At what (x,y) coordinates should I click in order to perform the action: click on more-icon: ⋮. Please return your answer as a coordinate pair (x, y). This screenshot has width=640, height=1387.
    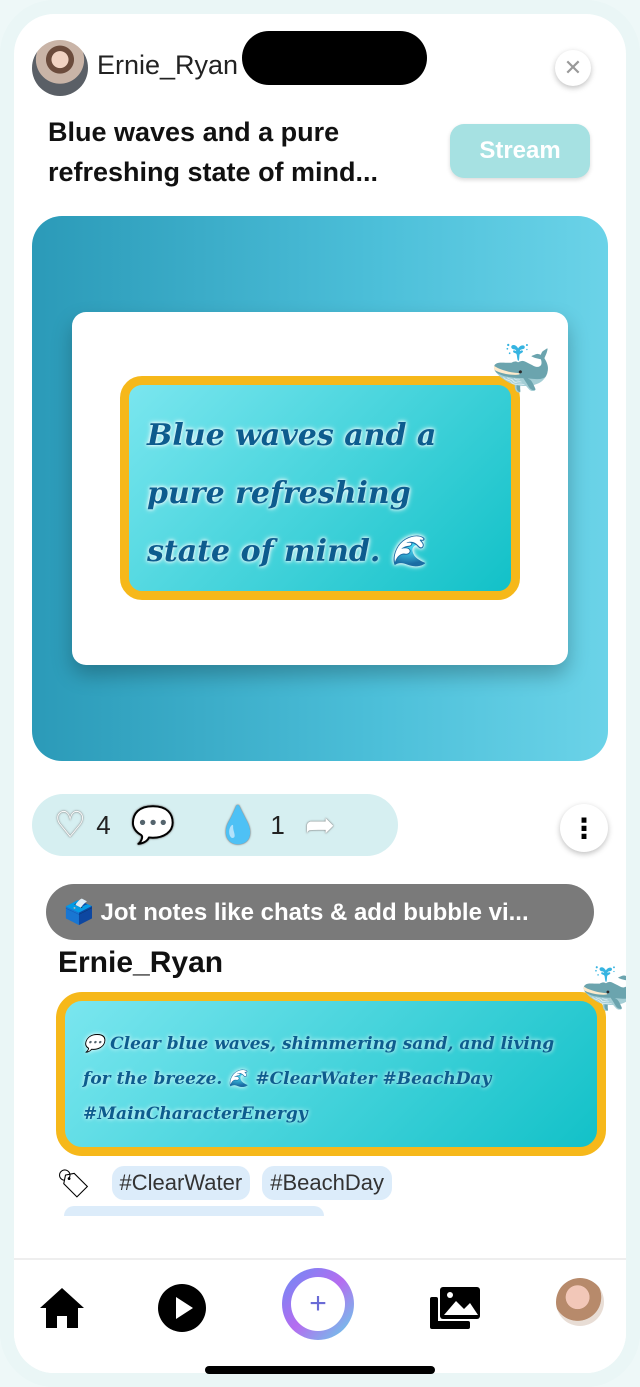
    Looking at the image, I should click on (584, 828).